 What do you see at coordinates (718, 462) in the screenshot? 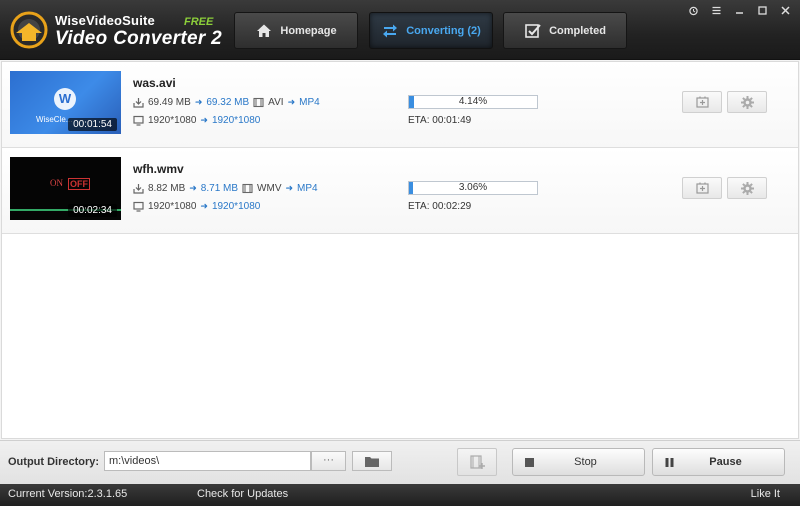
I see `pause-button: Pause` at bounding box center [718, 462].